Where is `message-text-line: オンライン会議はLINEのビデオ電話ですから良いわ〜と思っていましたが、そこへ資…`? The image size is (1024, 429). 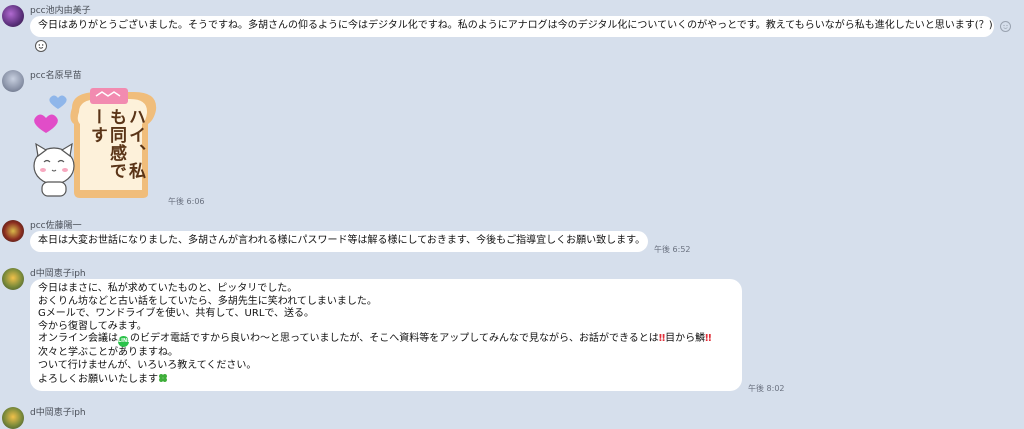
message-text-line: オンライン会議はLINEのビデオ電話ですから良いわ〜と思っていましたが、そこへ資… is located at coordinates (386, 340).